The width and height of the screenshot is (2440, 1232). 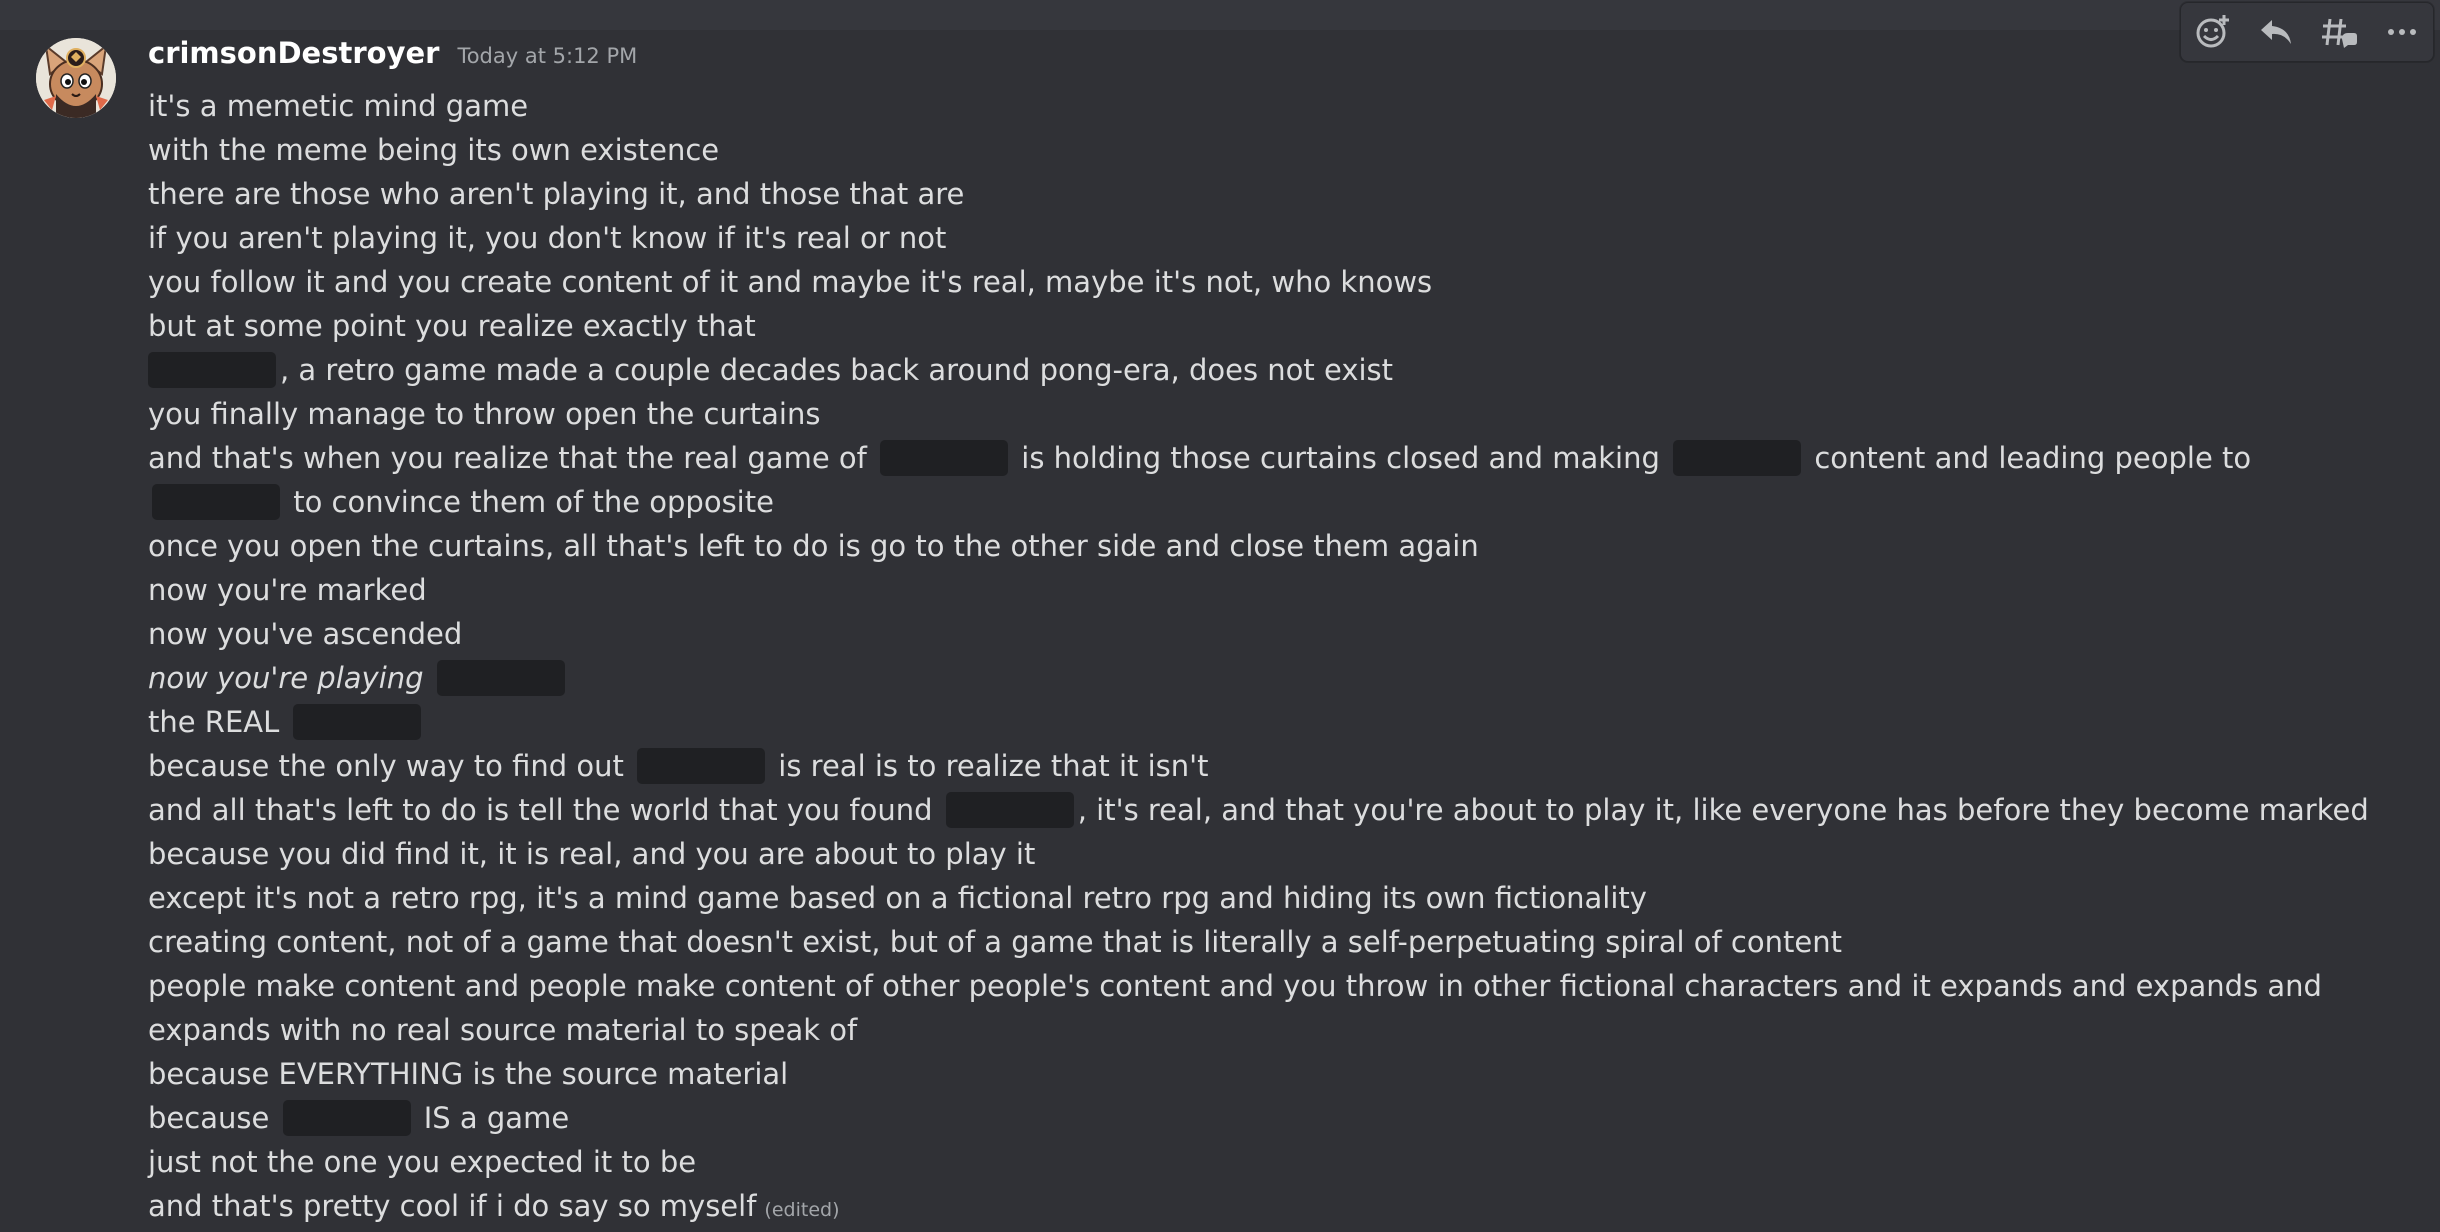 What do you see at coordinates (1220, 15) in the screenshot?
I see `top-band` at bounding box center [1220, 15].